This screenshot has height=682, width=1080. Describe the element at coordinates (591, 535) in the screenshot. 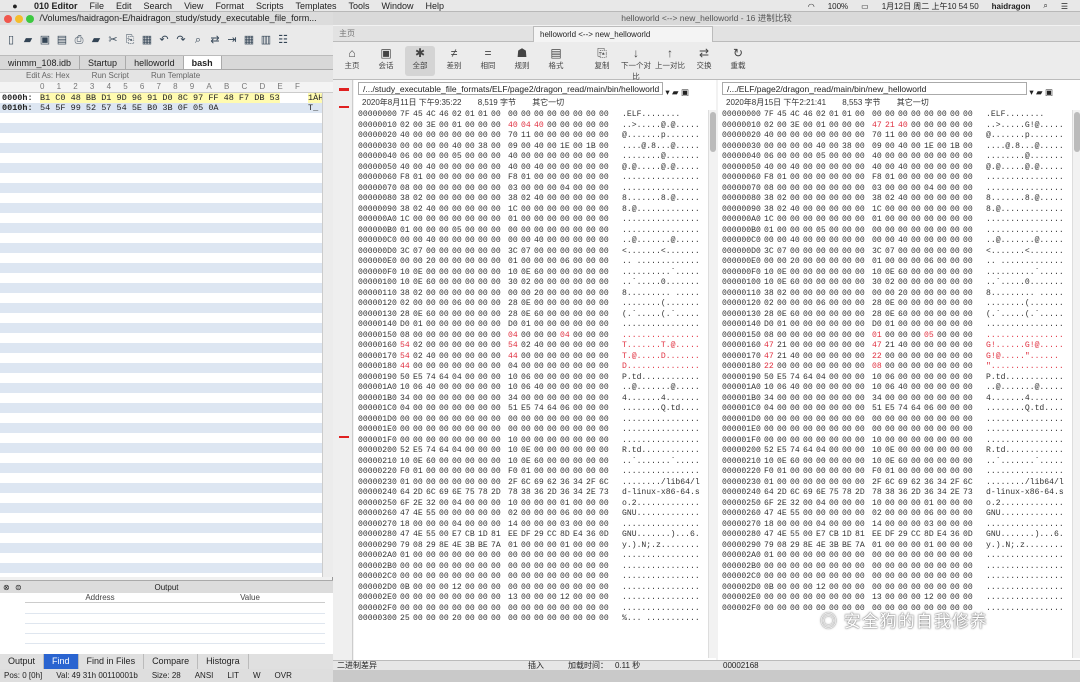

I see `hex-byte: 36` at that location.